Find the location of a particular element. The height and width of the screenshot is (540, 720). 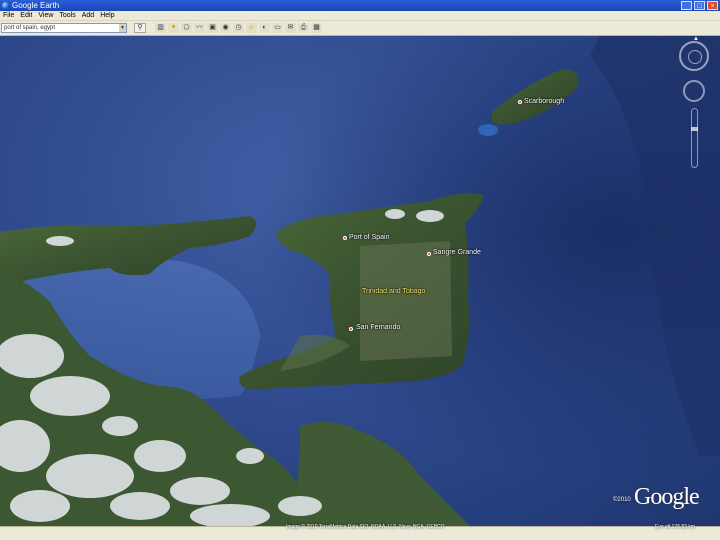

toolbar-tools: ▥ ✦ ⬠ 〰 ▣ ◉ ◷ ☼ ◐ ▭ ✉ ⎙ ▦ is located at coordinates (238, 28).